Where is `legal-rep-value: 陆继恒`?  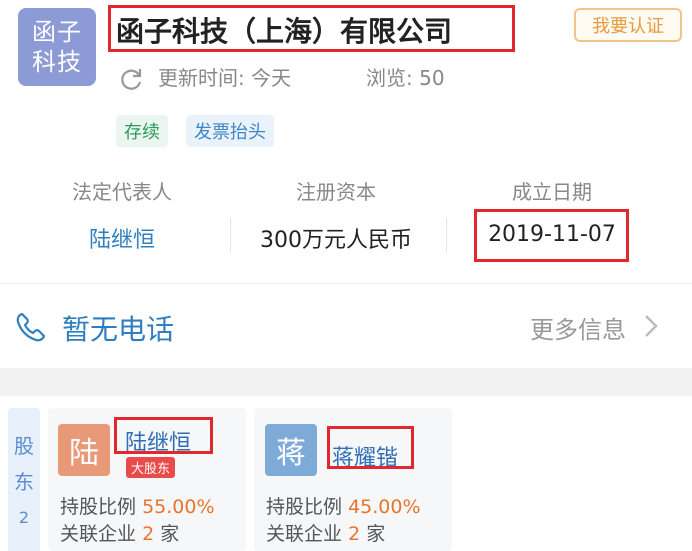
legal-rep-value: 陆继恒 is located at coordinates (122, 238).